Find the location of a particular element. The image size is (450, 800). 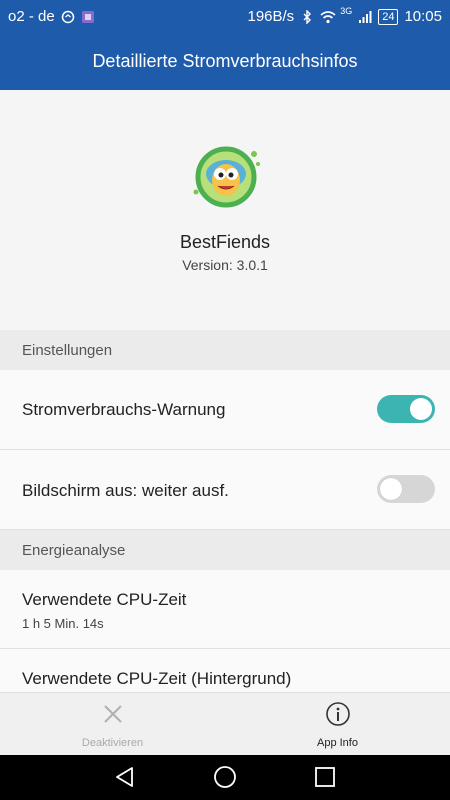

app-name: BestFiends is located at coordinates (225, 242).